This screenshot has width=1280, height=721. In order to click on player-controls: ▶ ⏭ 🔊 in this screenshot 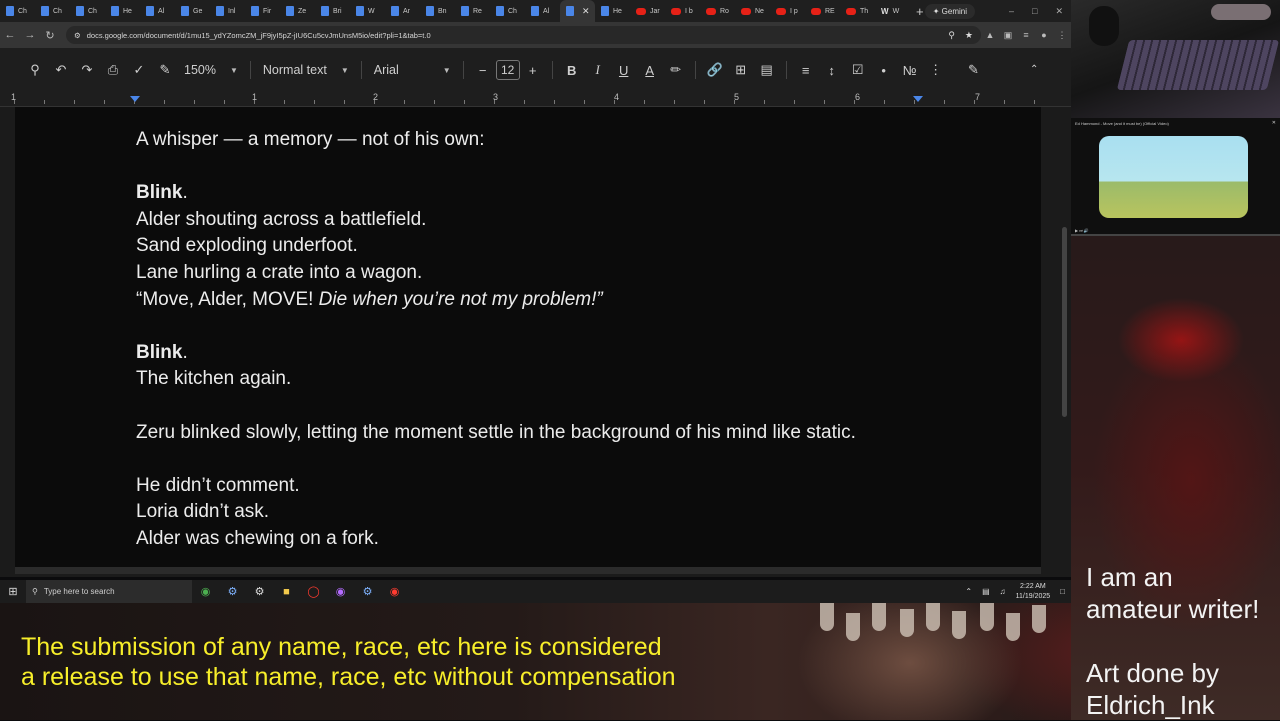, I will do `click(1082, 230)`.